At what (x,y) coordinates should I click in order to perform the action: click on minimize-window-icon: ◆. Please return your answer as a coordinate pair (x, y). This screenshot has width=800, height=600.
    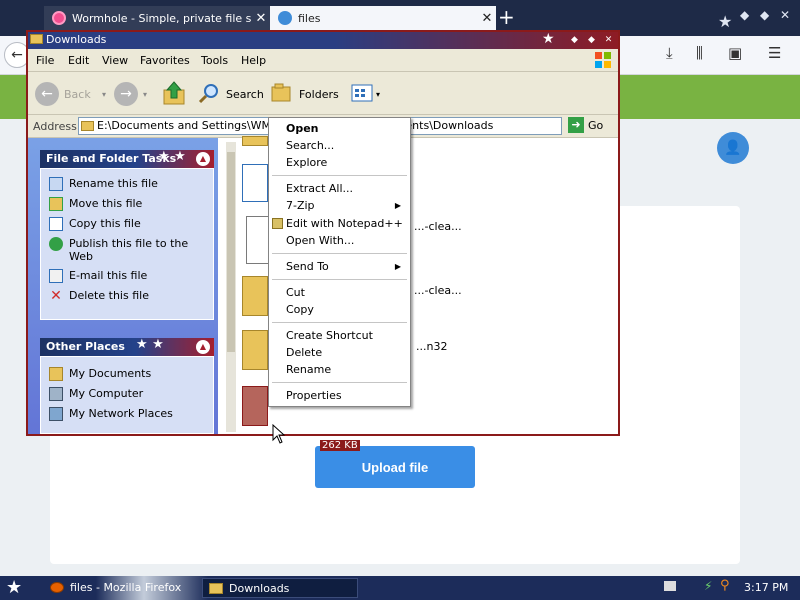
    Looking at the image, I should click on (744, 15).